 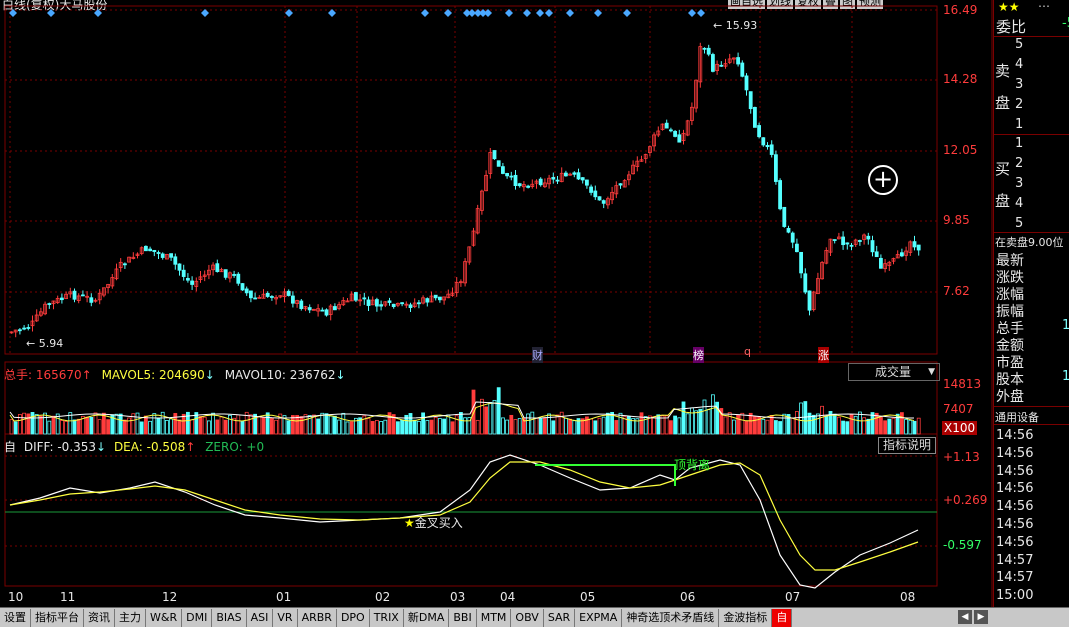 What do you see at coordinates (747, 351) in the screenshot?
I see `event-tag-q: q` at bounding box center [747, 351].